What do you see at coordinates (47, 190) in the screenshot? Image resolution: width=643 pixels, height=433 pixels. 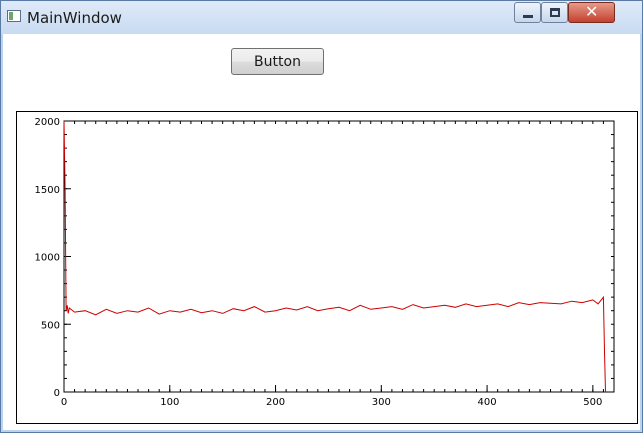 I see `y-tick-label: 1500` at bounding box center [47, 190].